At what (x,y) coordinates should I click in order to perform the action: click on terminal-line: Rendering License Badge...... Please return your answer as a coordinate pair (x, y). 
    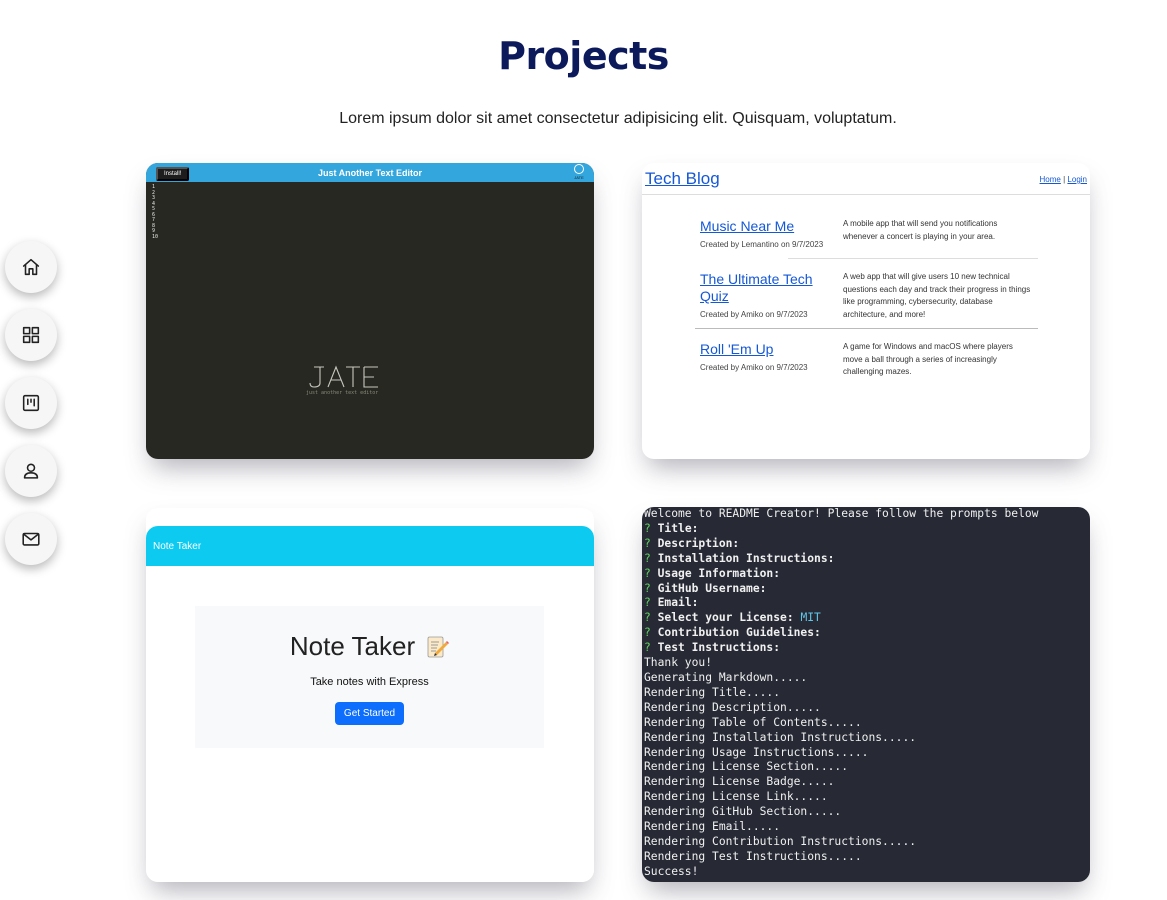
    Looking at the image, I should click on (739, 782).